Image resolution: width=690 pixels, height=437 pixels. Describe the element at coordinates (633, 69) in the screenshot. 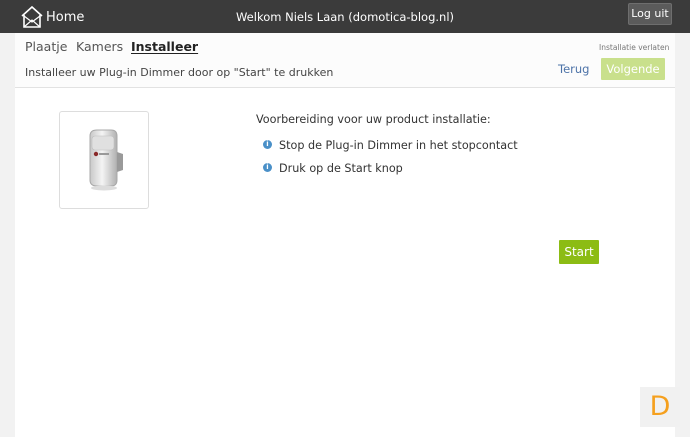

I see `next-button: Volgende` at that location.